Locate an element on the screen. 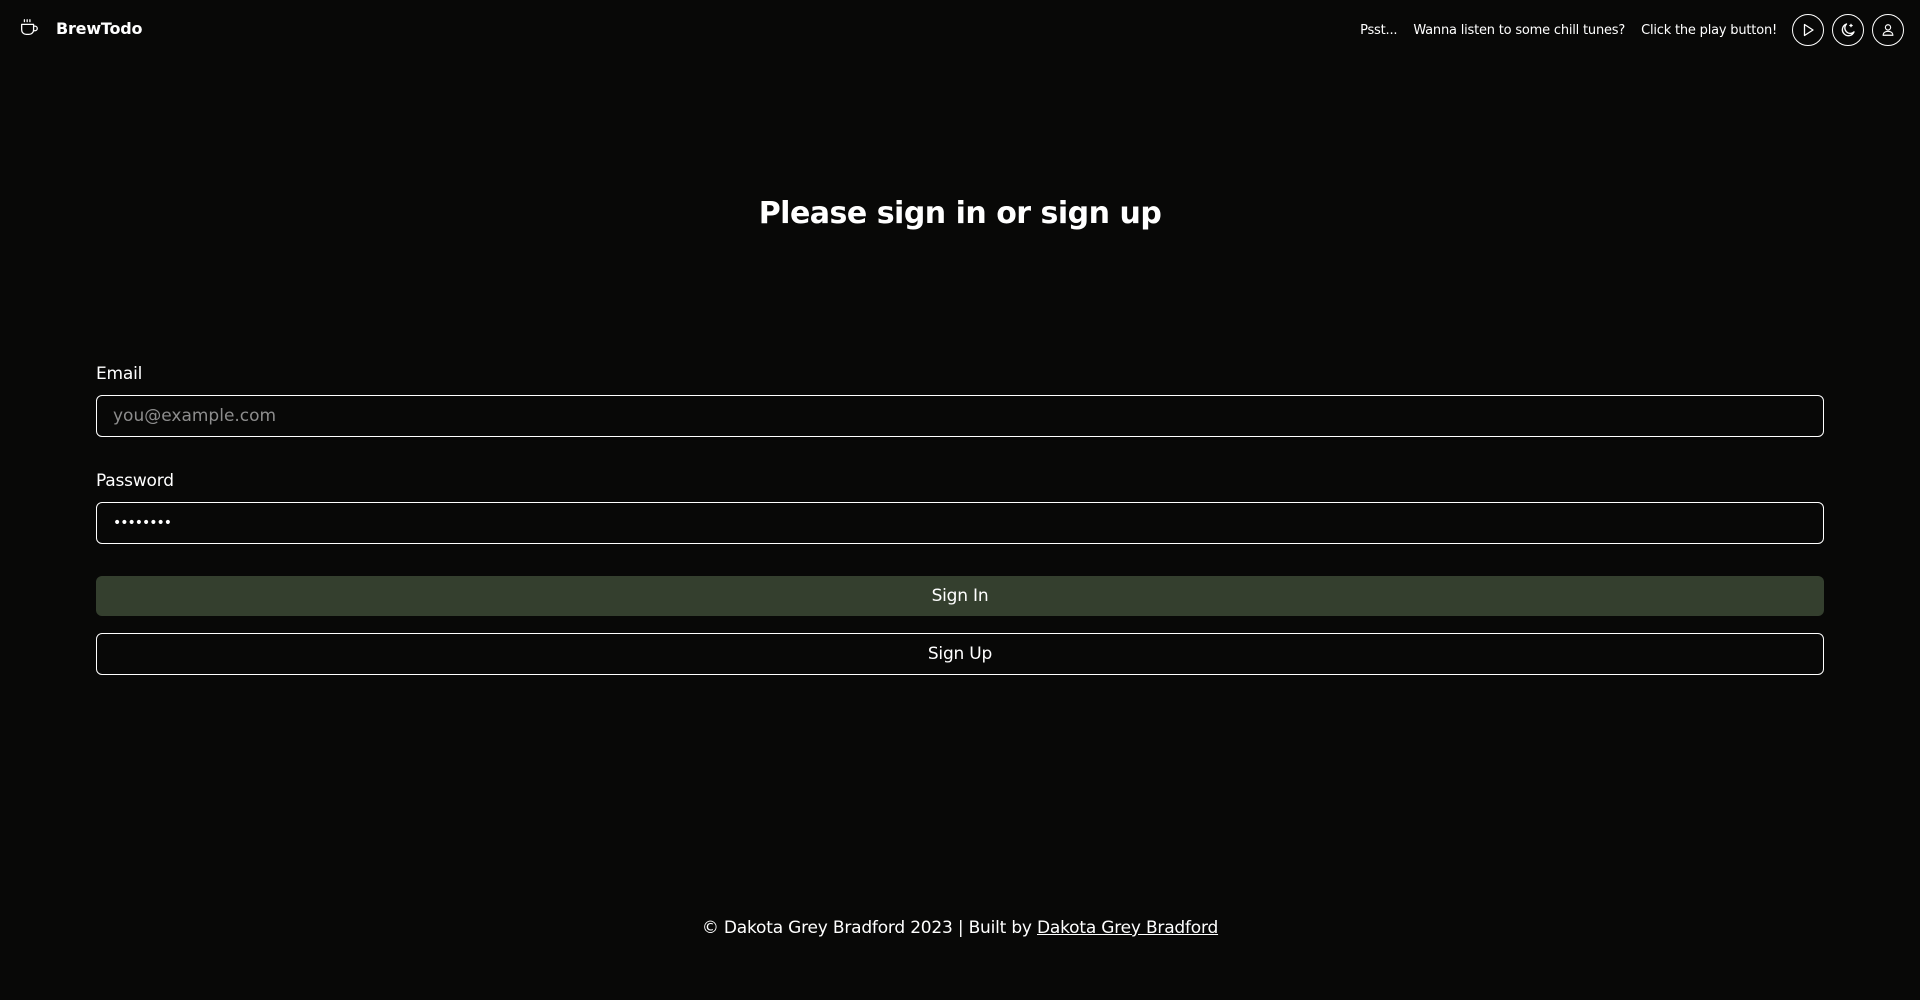  sign-in-button: Sign In is located at coordinates (960, 596).